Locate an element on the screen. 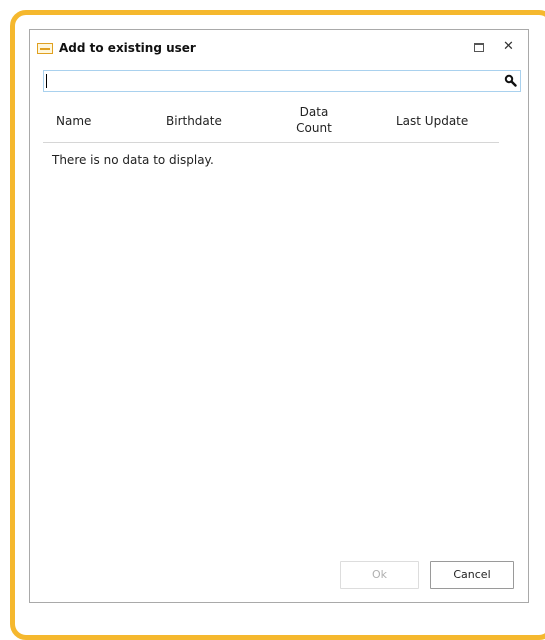 This screenshot has height=640, width=545. dialog-title: Add to existing user is located at coordinates (127, 48).